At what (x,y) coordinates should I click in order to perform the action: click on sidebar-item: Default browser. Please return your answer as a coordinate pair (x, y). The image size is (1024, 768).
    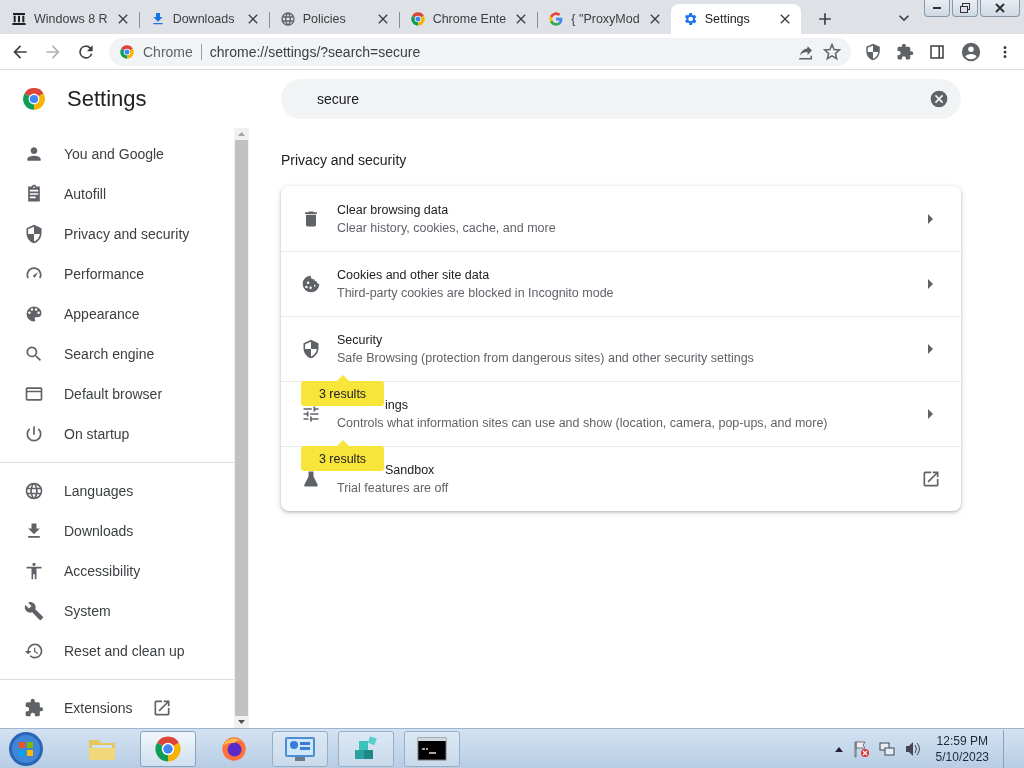
    Looking at the image, I should click on (117, 394).